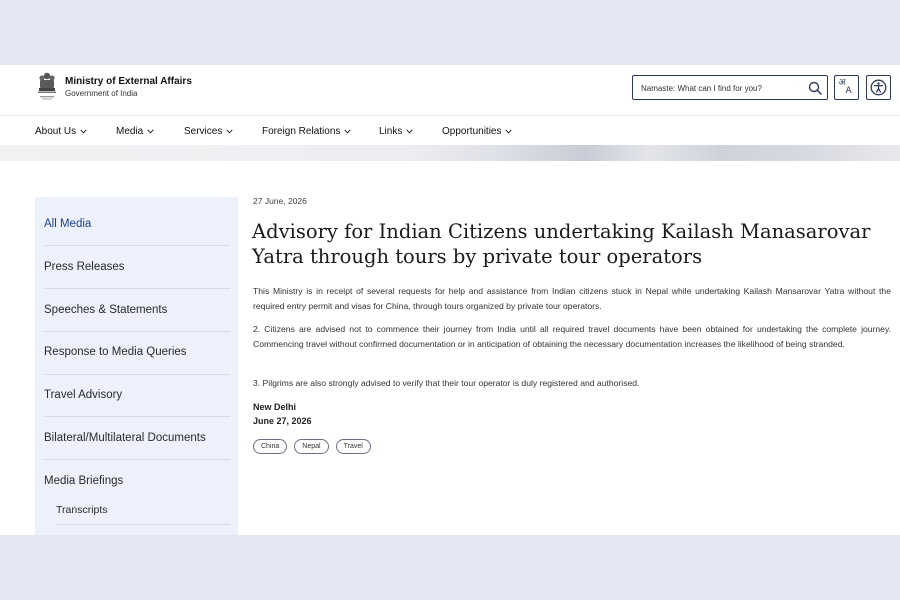 The height and width of the screenshot is (600, 900). What do you see at coordinates (280, 201) in the screenshot?
I see `article-date: 27 June, 2026` at bounding box center [280, 201].